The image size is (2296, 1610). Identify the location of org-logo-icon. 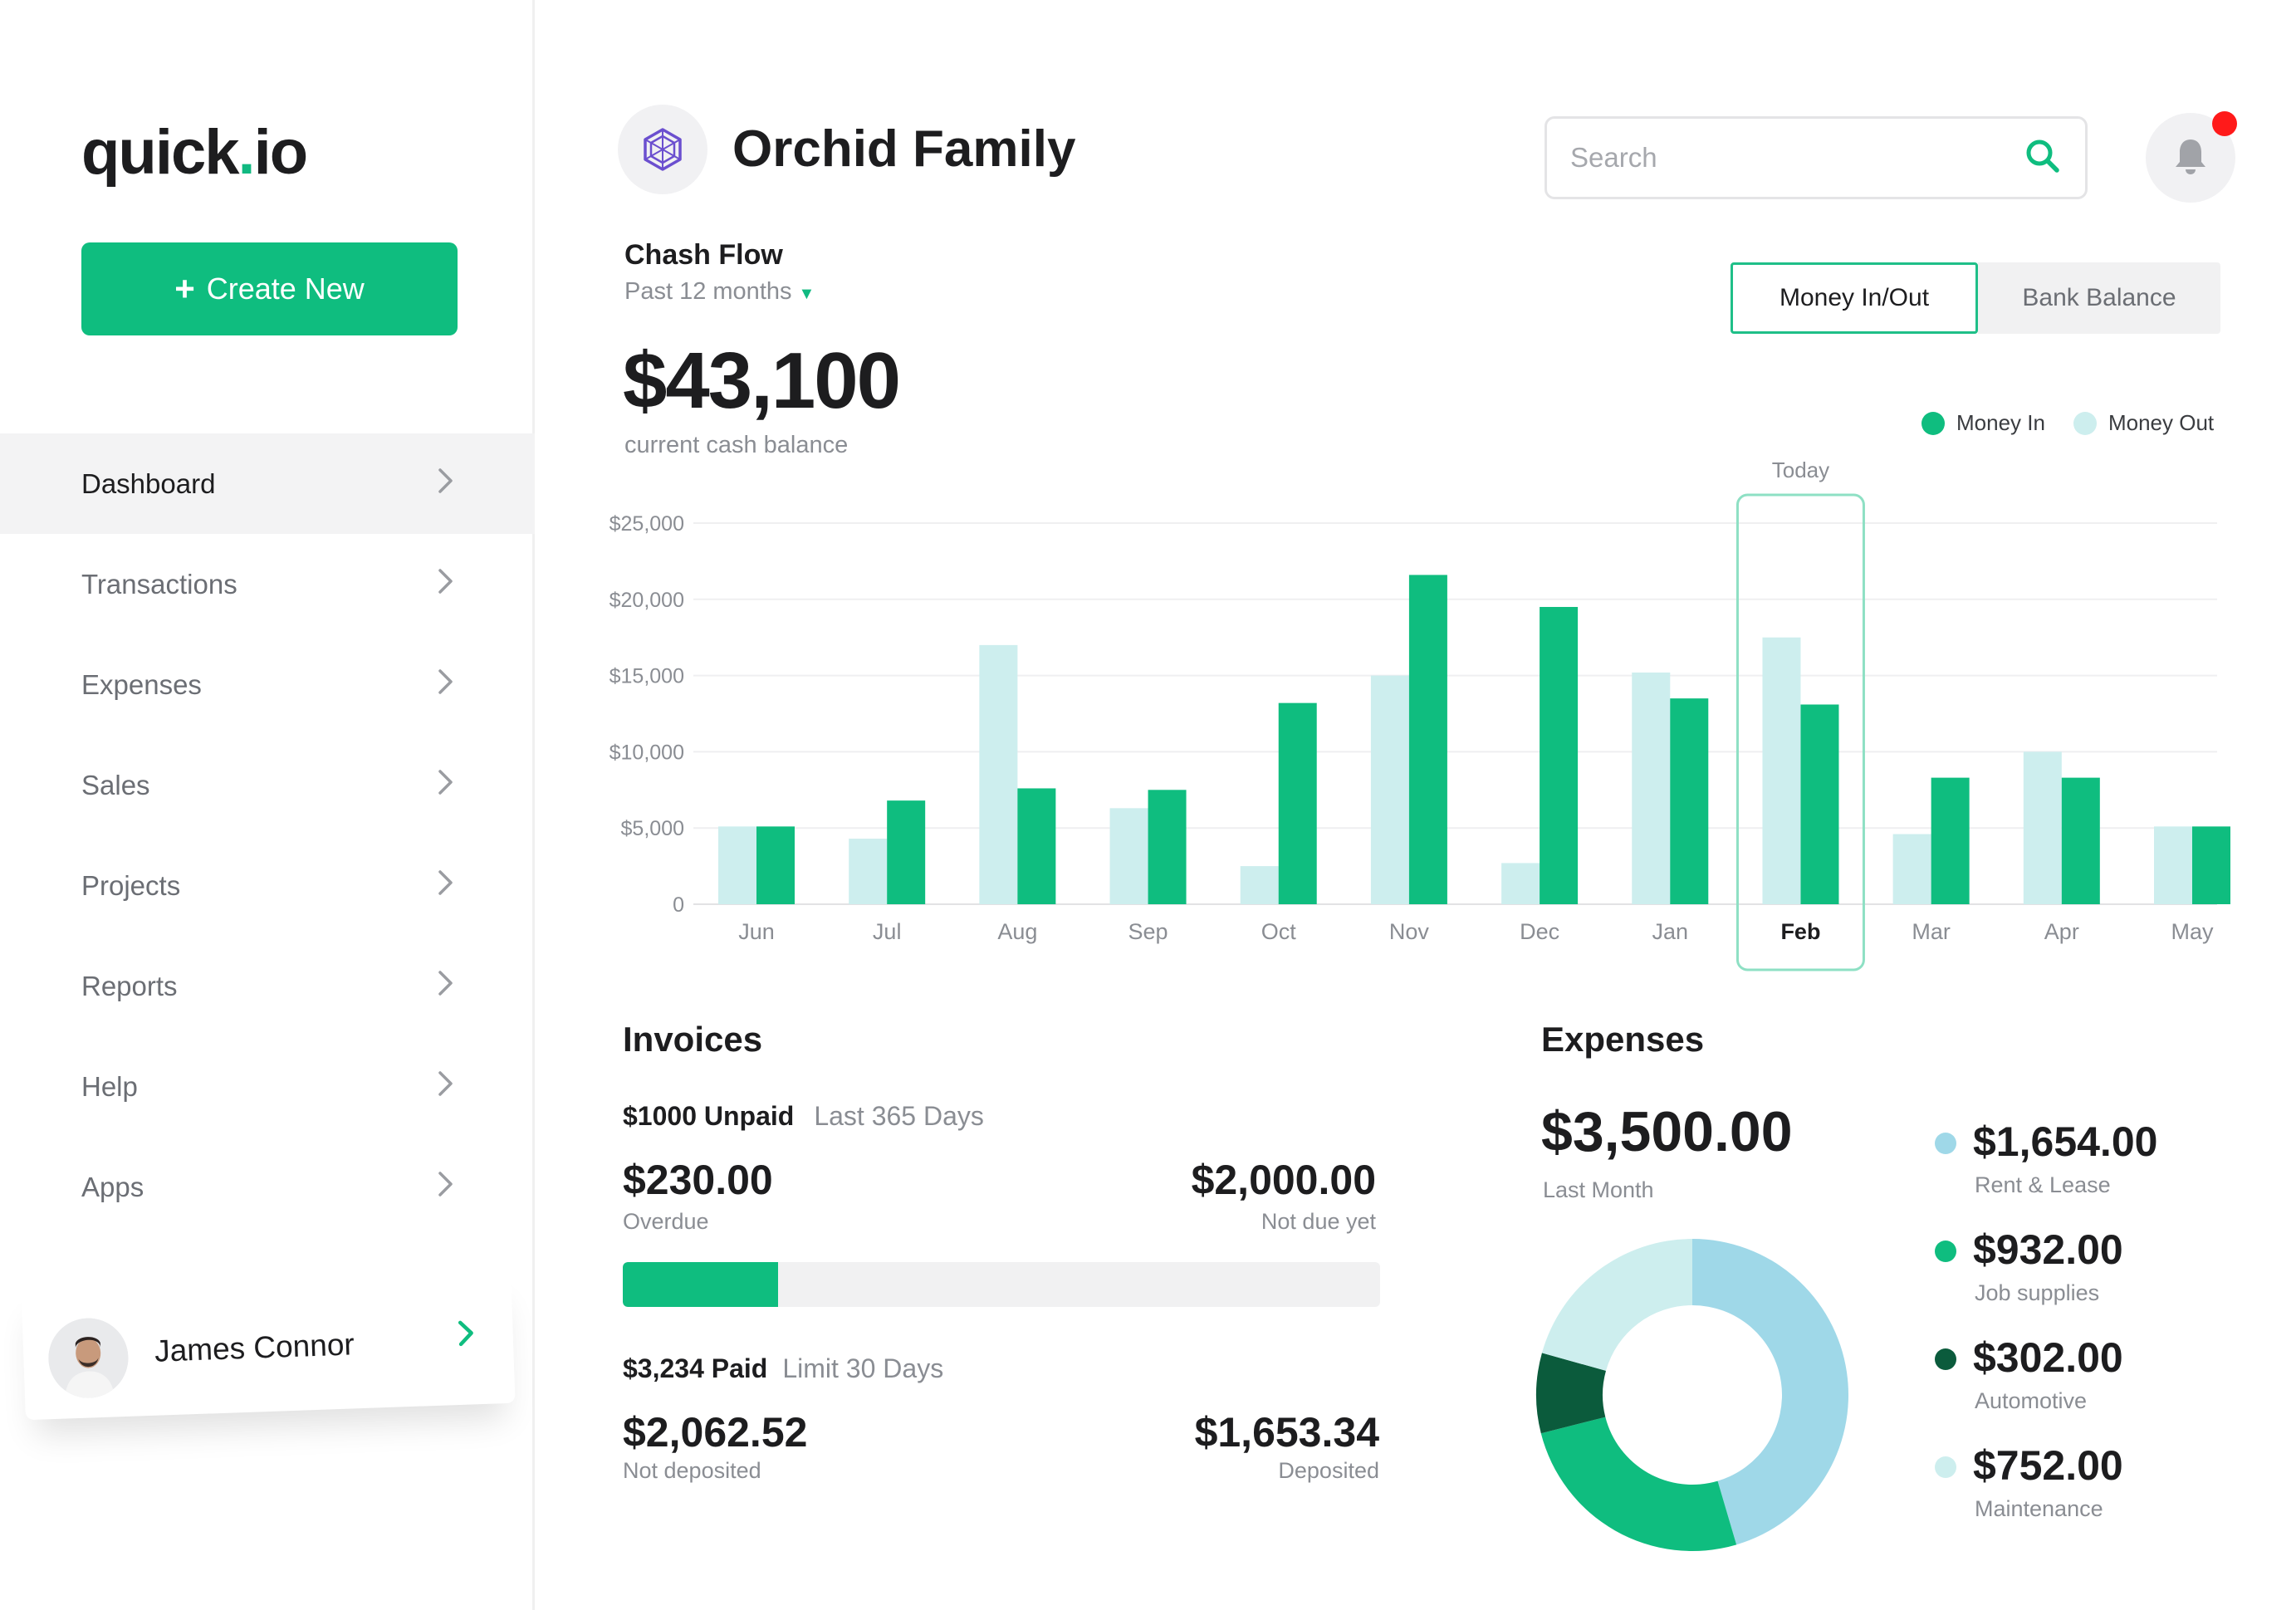
(663, 149).